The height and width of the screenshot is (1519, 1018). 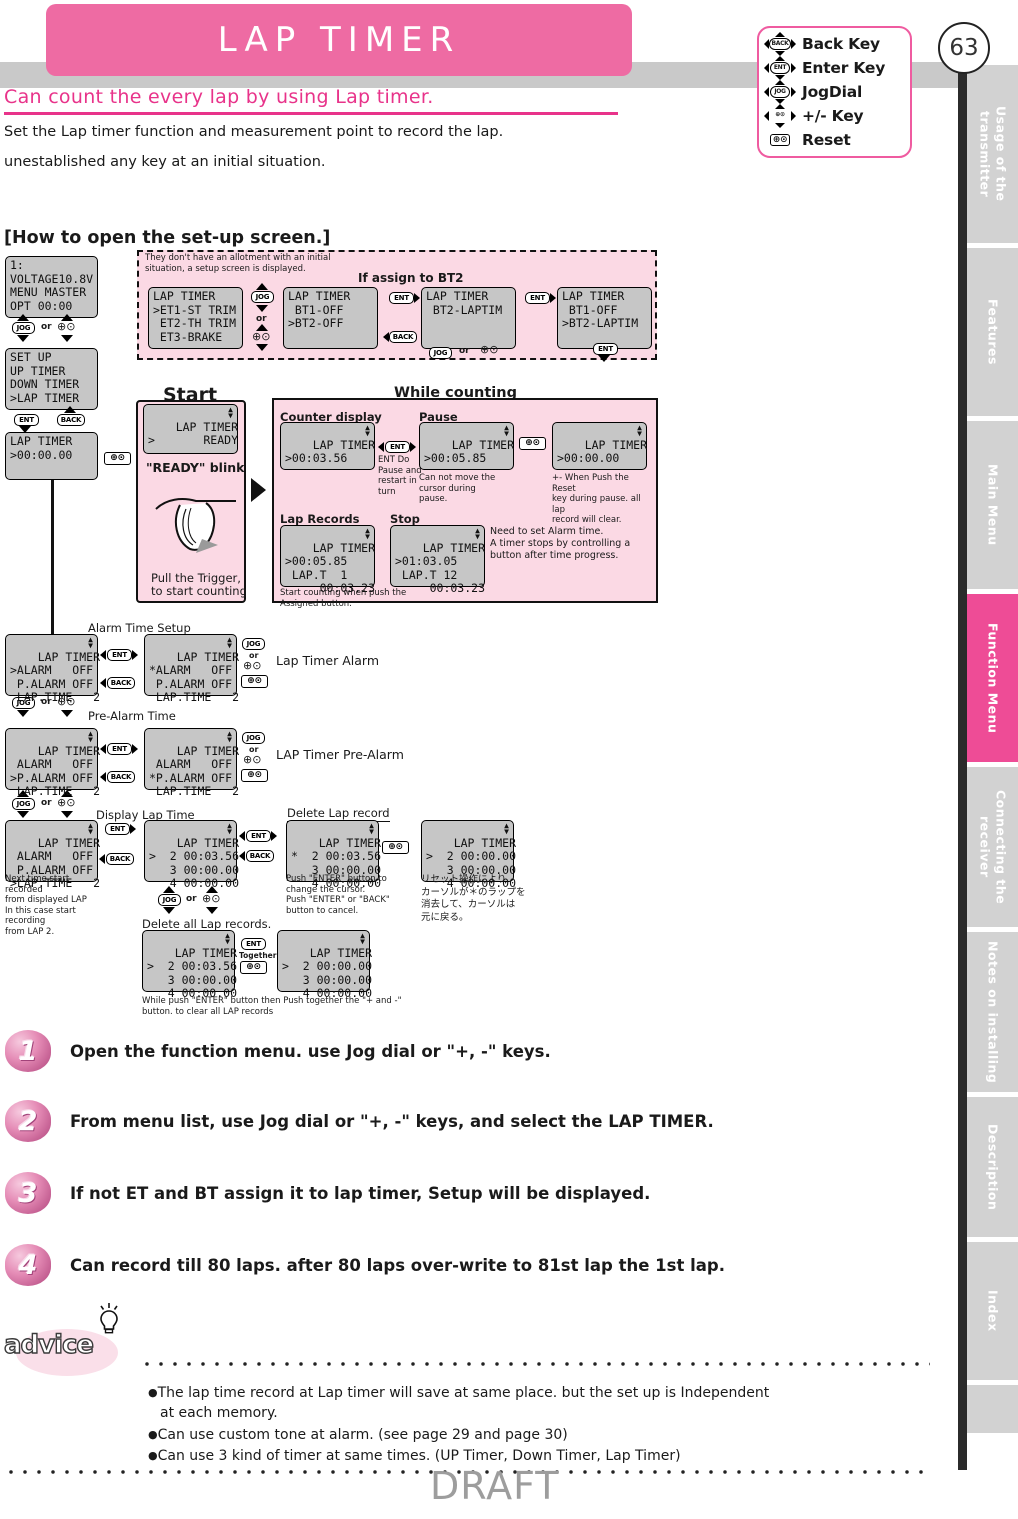 I want to click on lcd-text: LAP TIMER >00:03.56, so click(x=330, y=451).